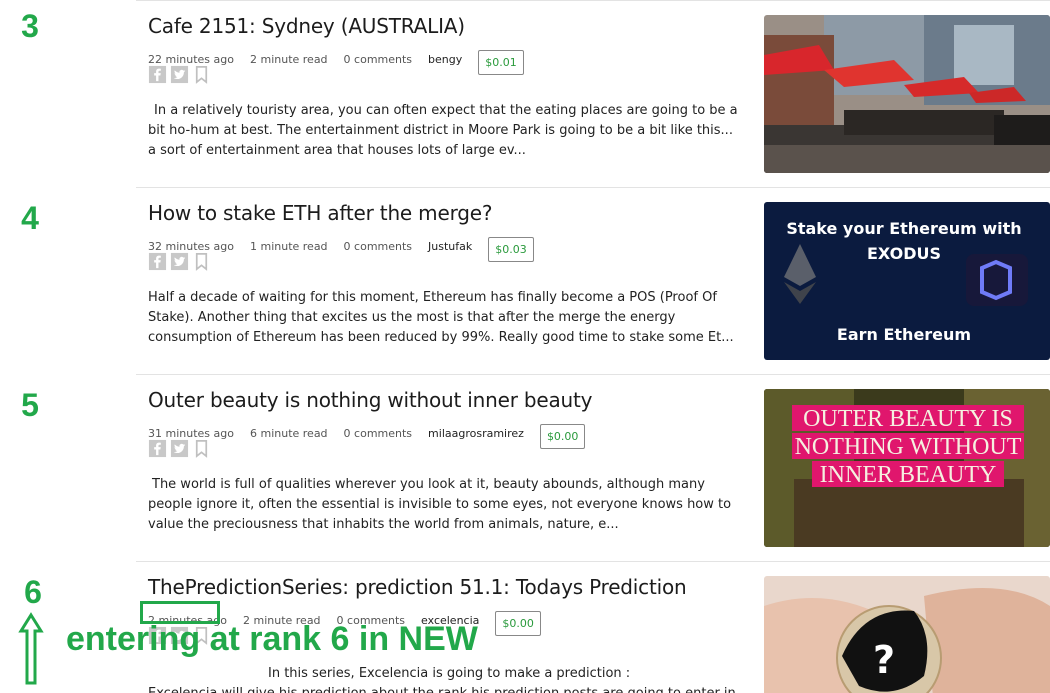  I want to click on rank-number: 6, so click(33, 592).